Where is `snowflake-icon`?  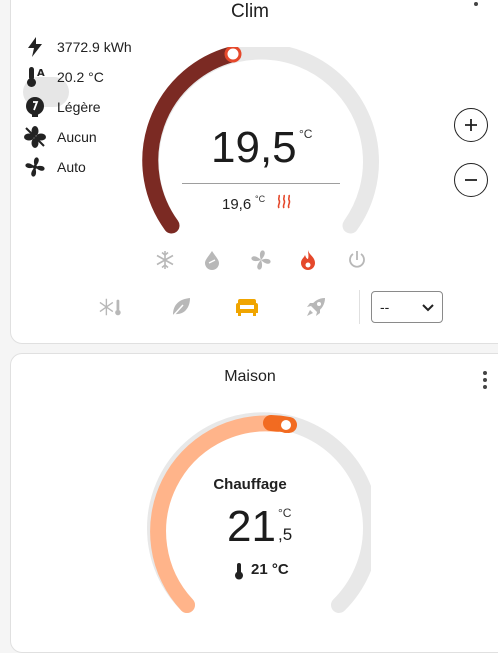 snowflake-icon is located at coordinates (165, 260).